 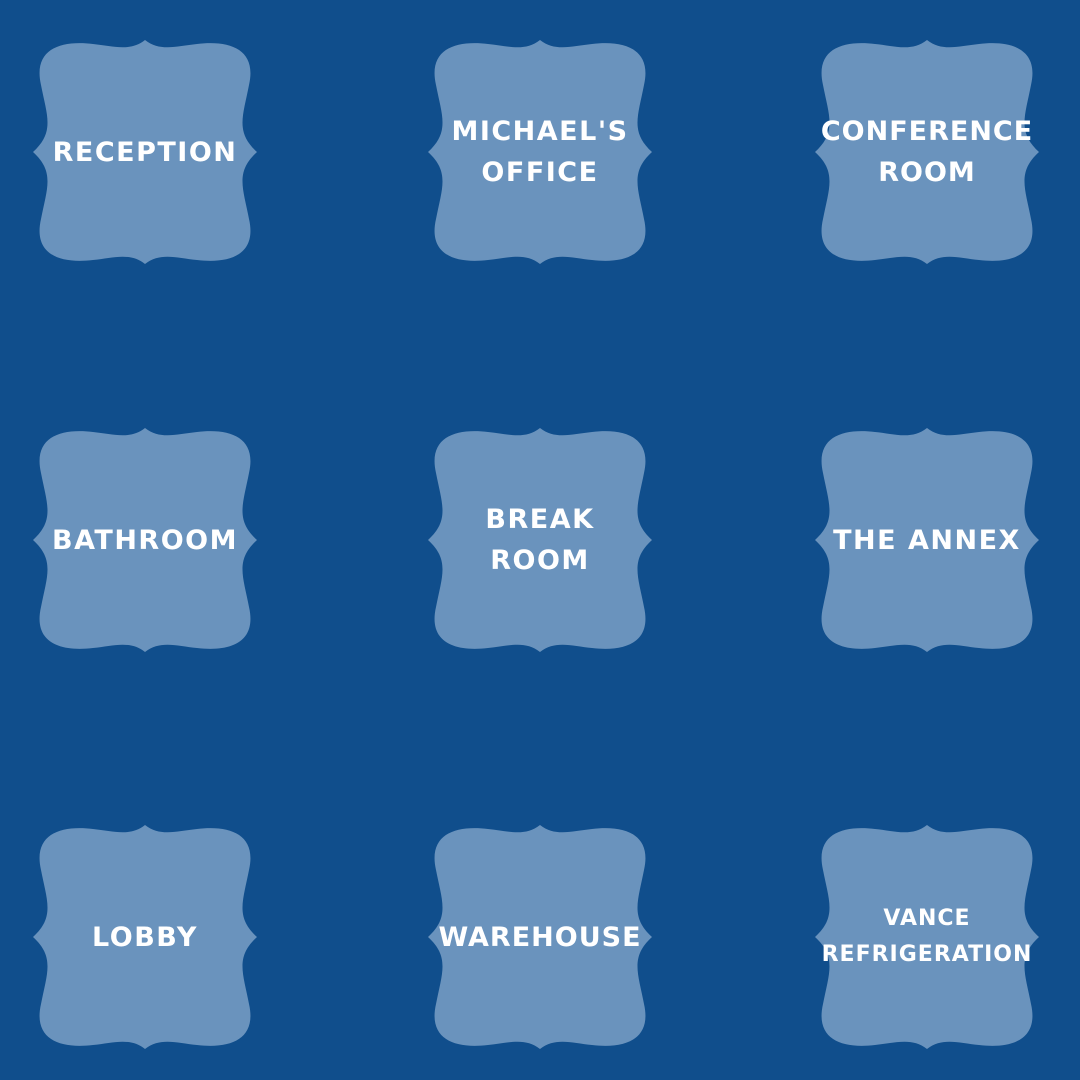 I want to click on room-label-line1: BREAK, so click(x=540, y=519).